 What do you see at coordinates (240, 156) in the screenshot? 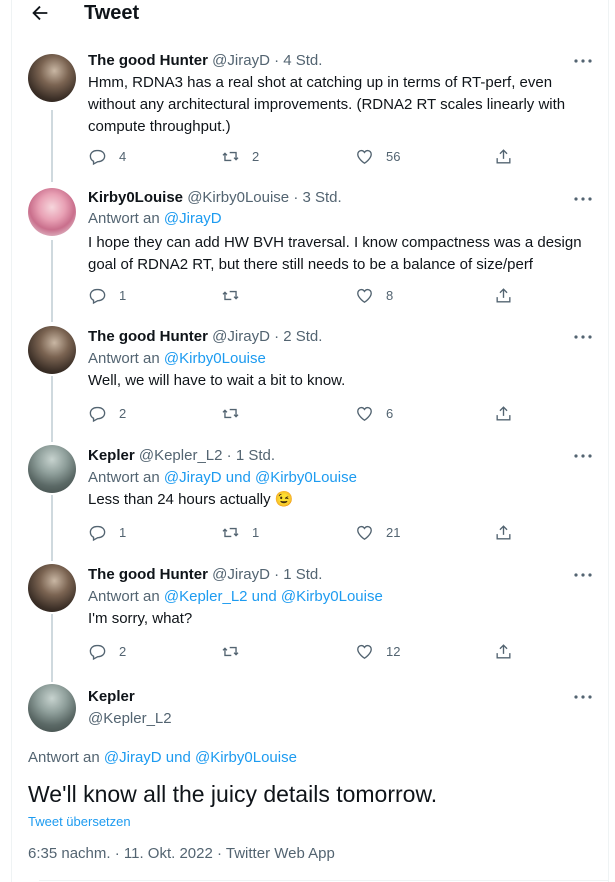
I see `retweet-button: 2` at bounding box center [240, 156].